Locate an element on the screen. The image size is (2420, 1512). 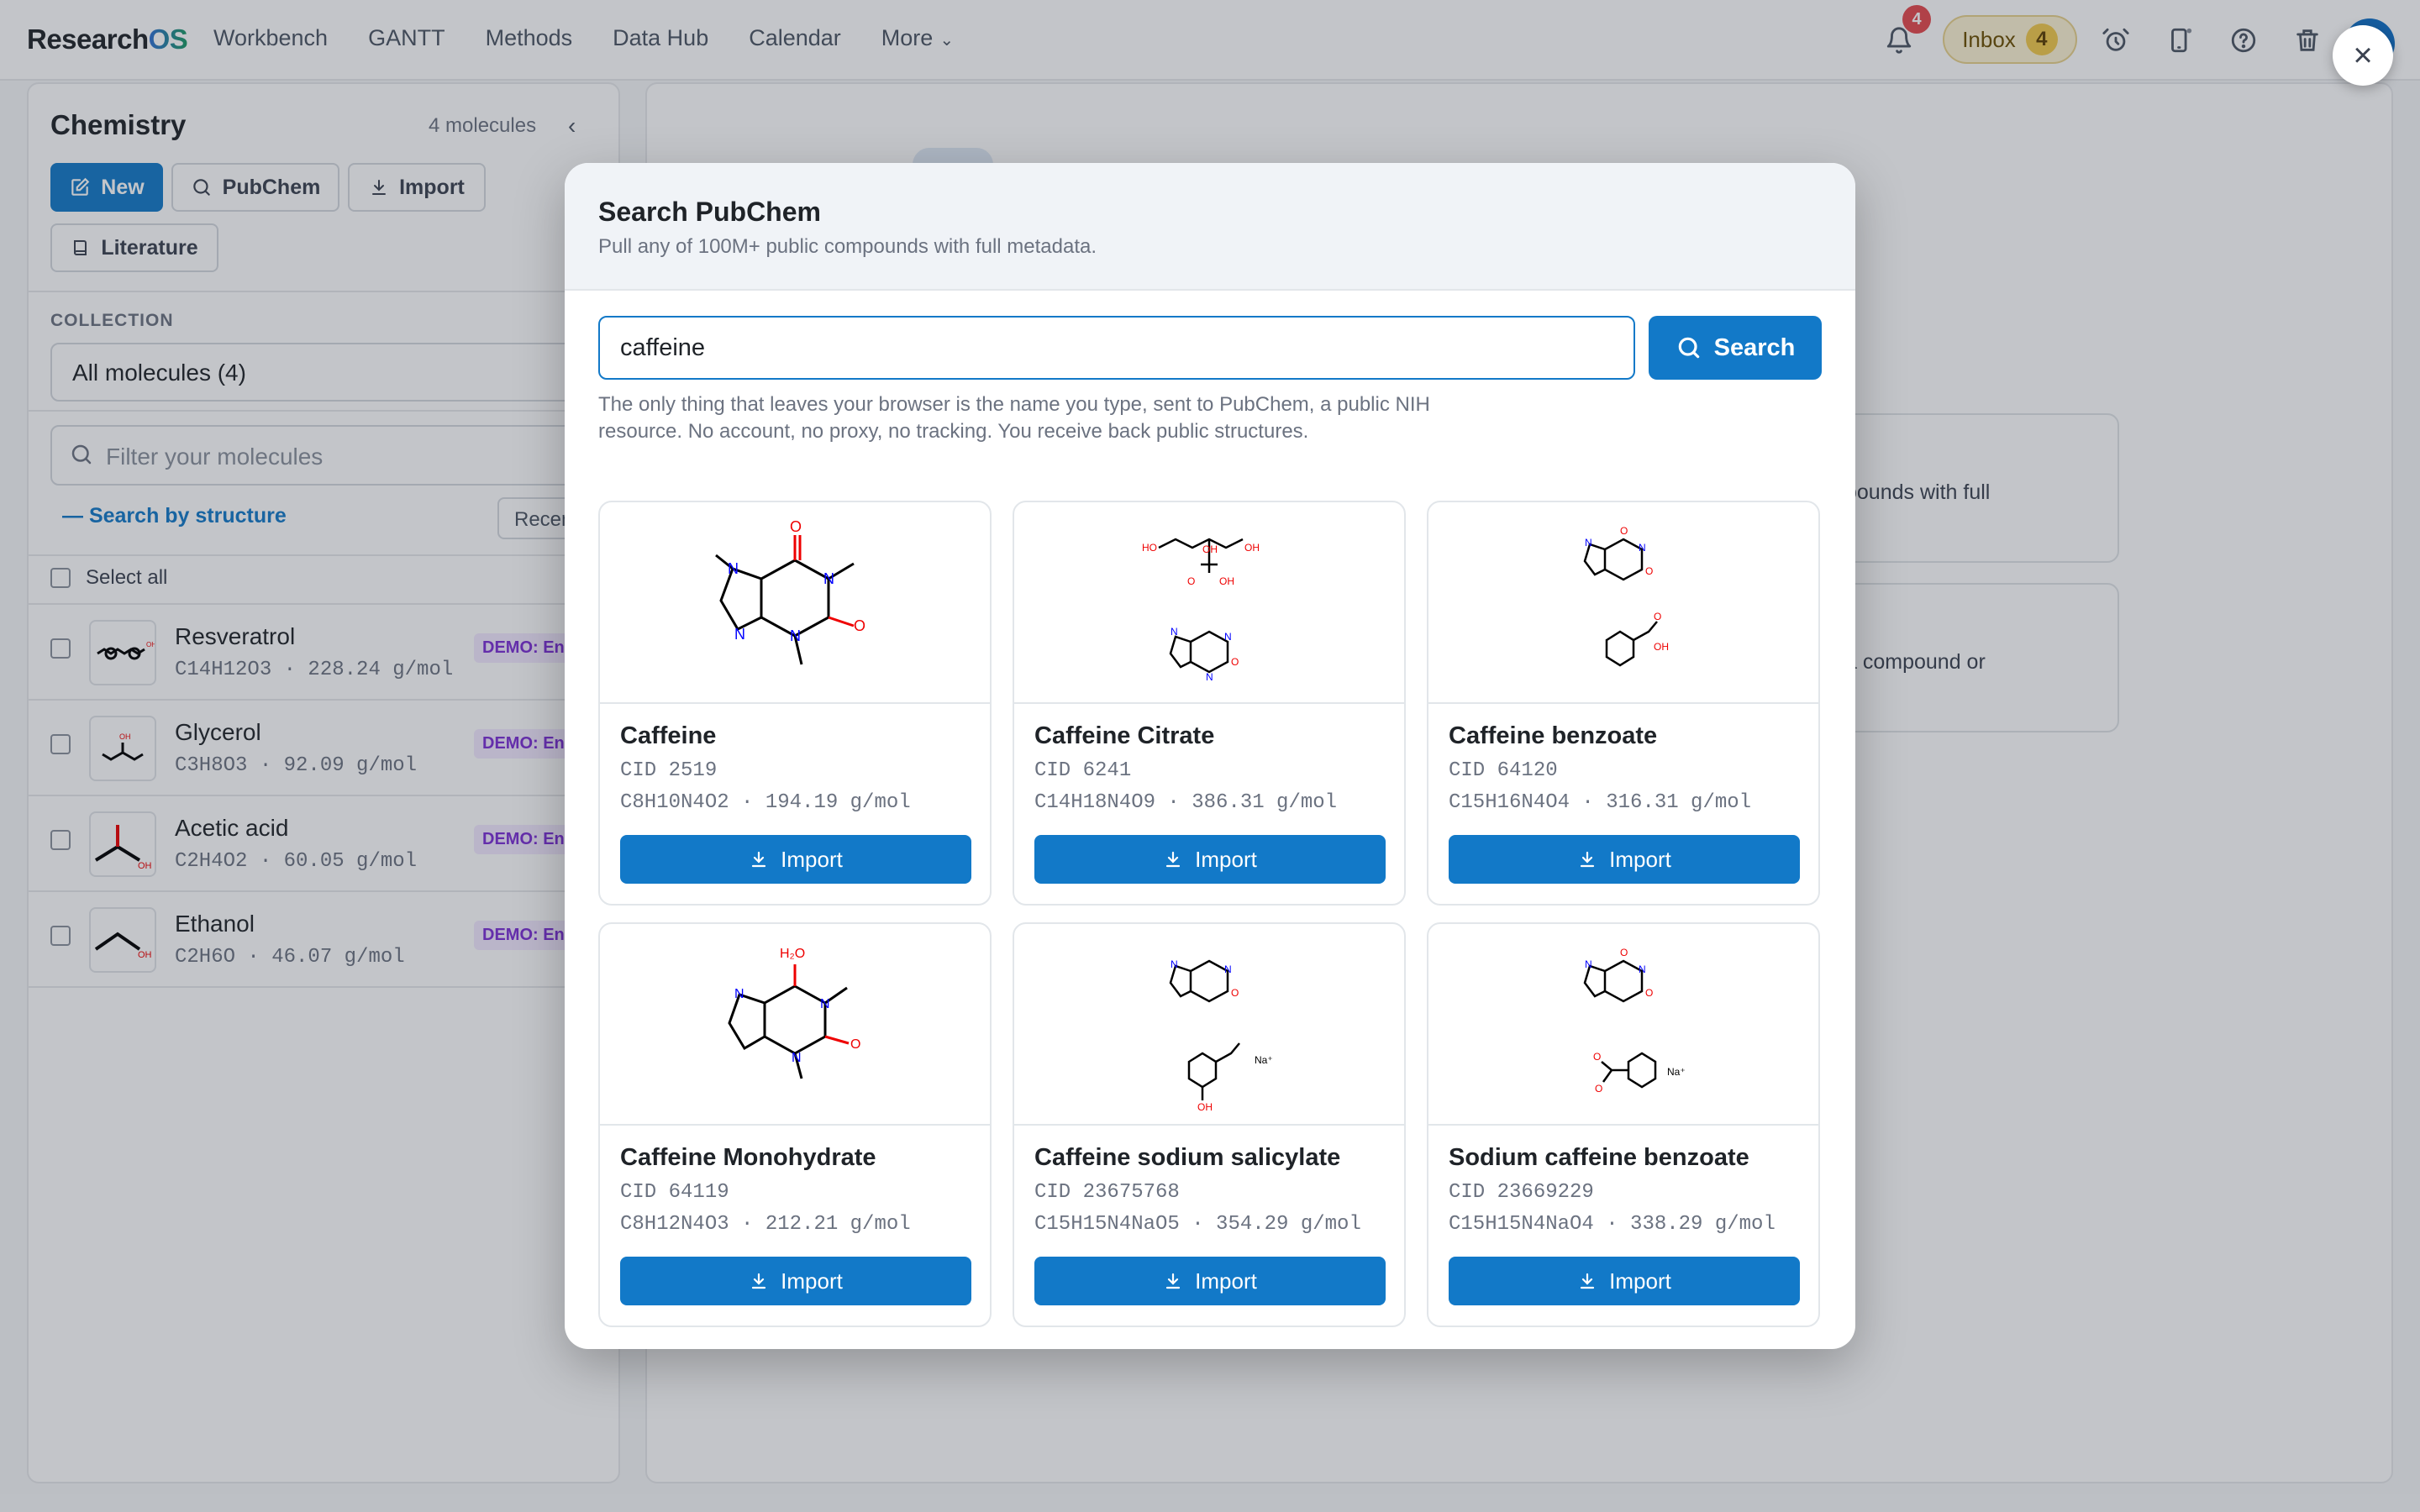
search-button-label: Search is located at coordinates (1754, 347).